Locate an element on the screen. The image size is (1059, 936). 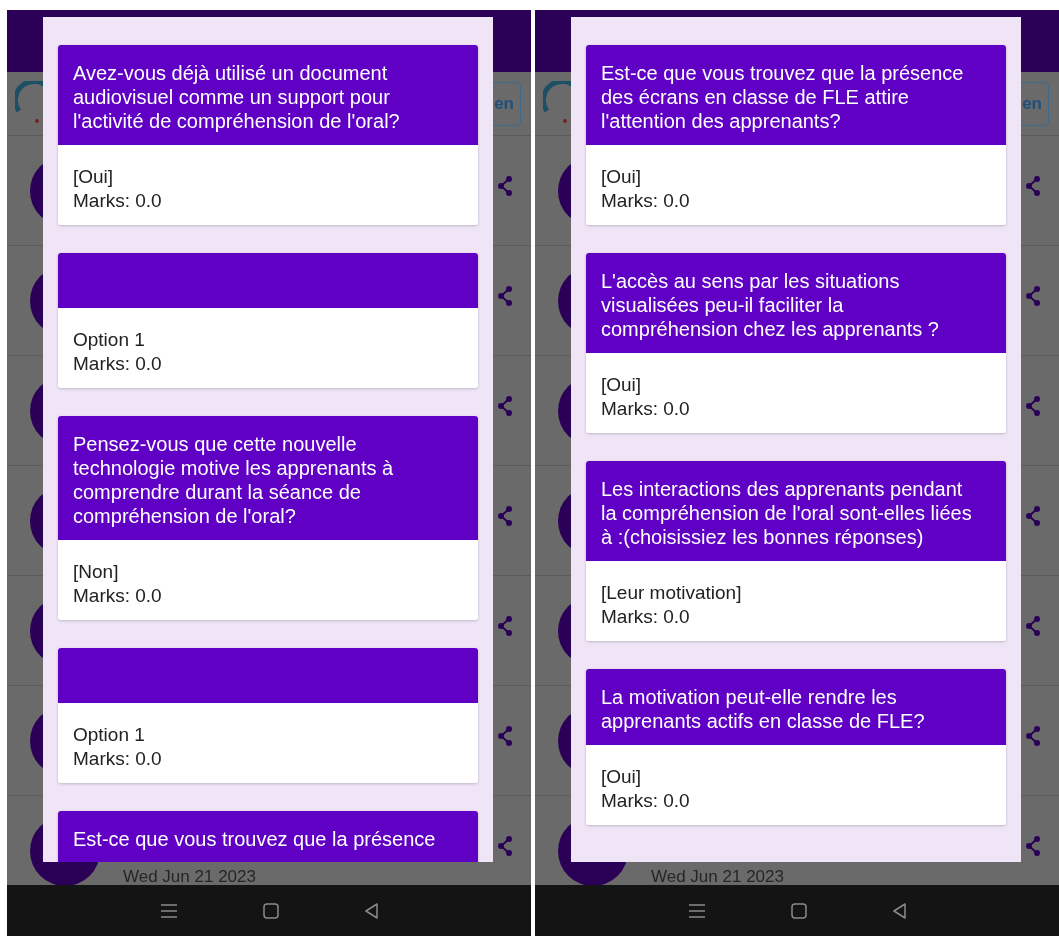
question-text: L'accès au sens par les situations visualisées peu-il faciliter la compréhension chez les apprenants ? is located at coordinates (770, 305).